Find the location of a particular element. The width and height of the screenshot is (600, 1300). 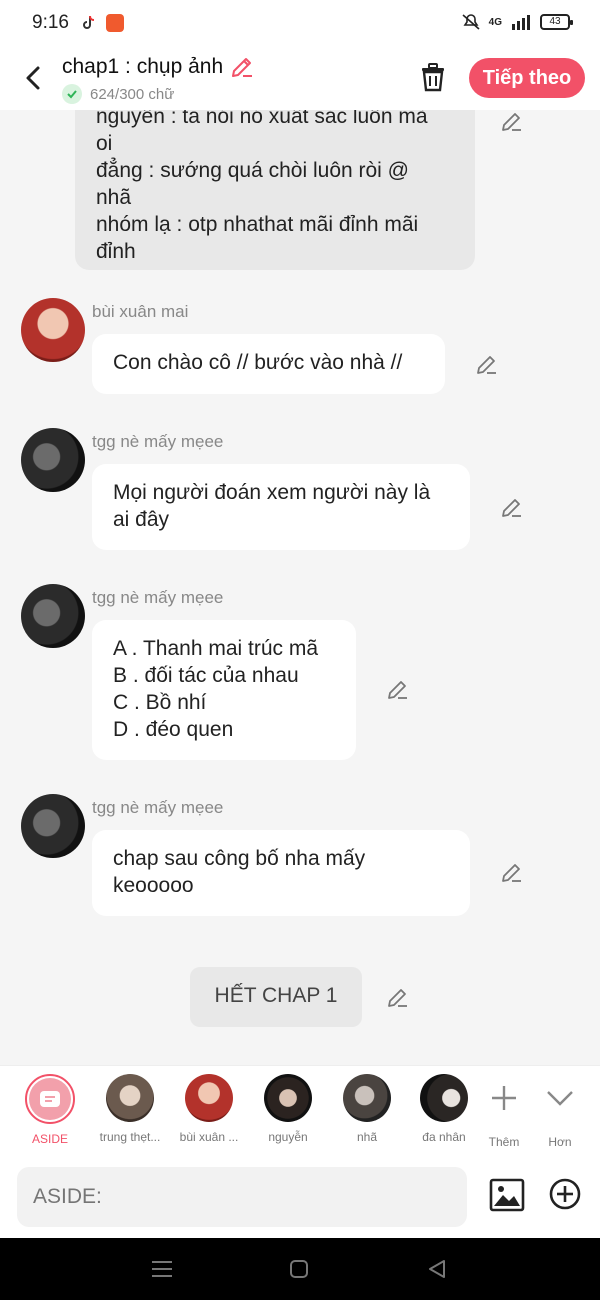

message-bubble: Con chào cô // bước vào nhà // is located at coordinates (268, 364).